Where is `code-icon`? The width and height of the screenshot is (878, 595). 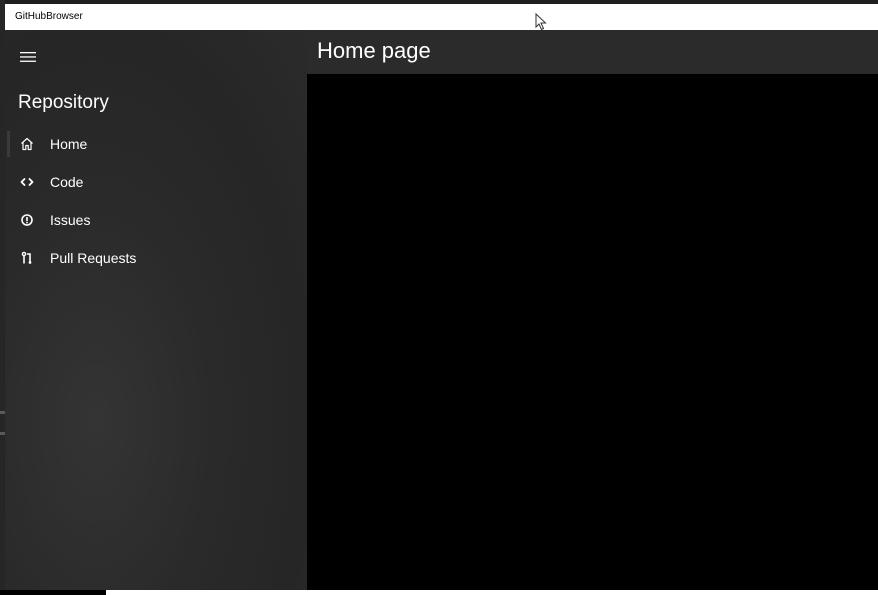 code-icon is located at coordinates (27, 182).